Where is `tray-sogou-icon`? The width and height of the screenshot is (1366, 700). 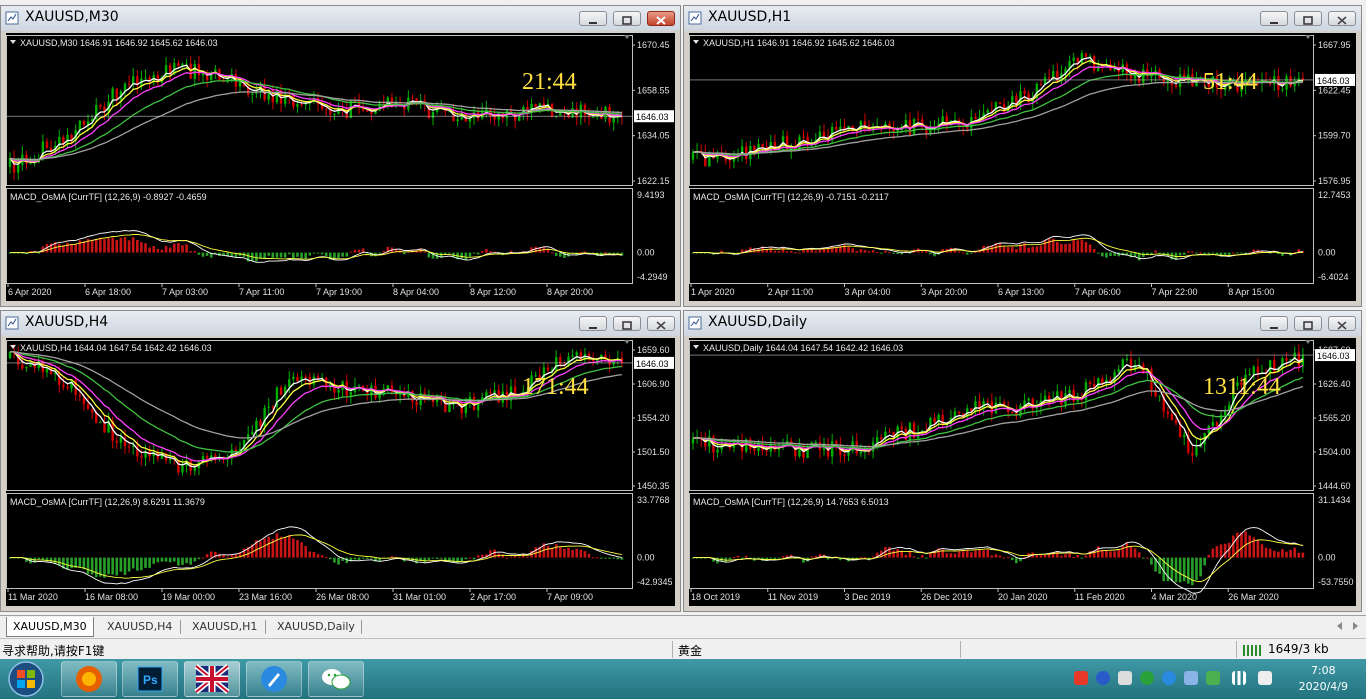
tray-sogou-icon is located at coordinates (1081, 678).